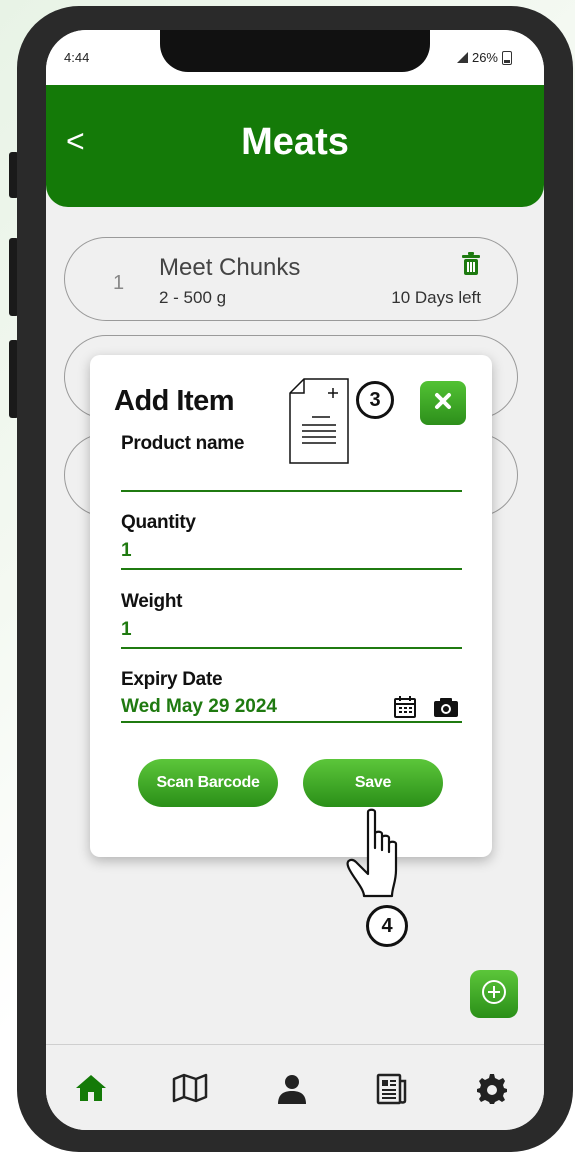 The width and height of the screenshot is (575, 1156). I want to click on product-name-label: Product name, so click(183, 443).